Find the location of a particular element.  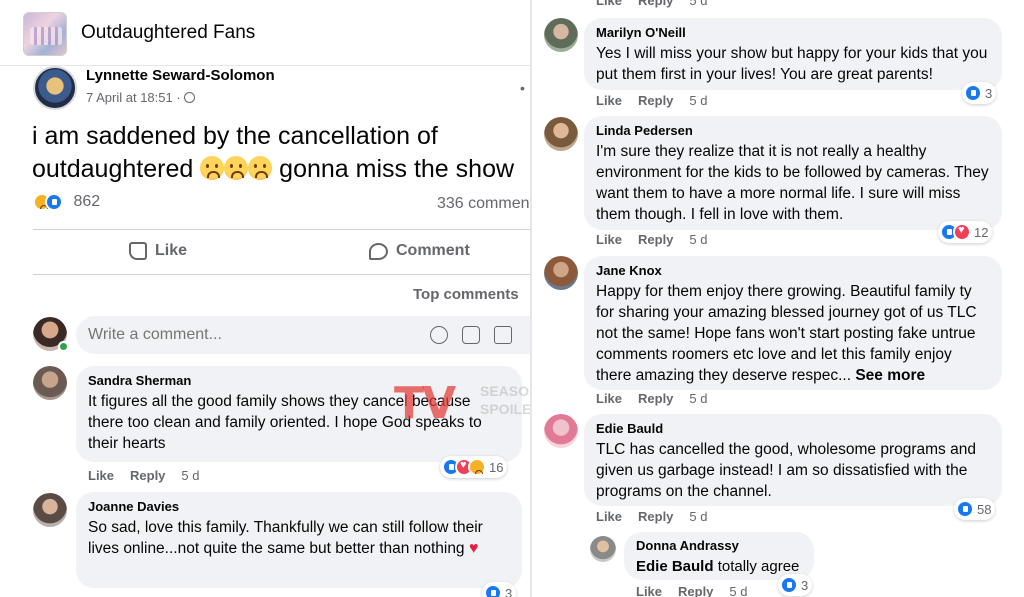

post-reaction-count: 862 is located at coordinates (86, 201).